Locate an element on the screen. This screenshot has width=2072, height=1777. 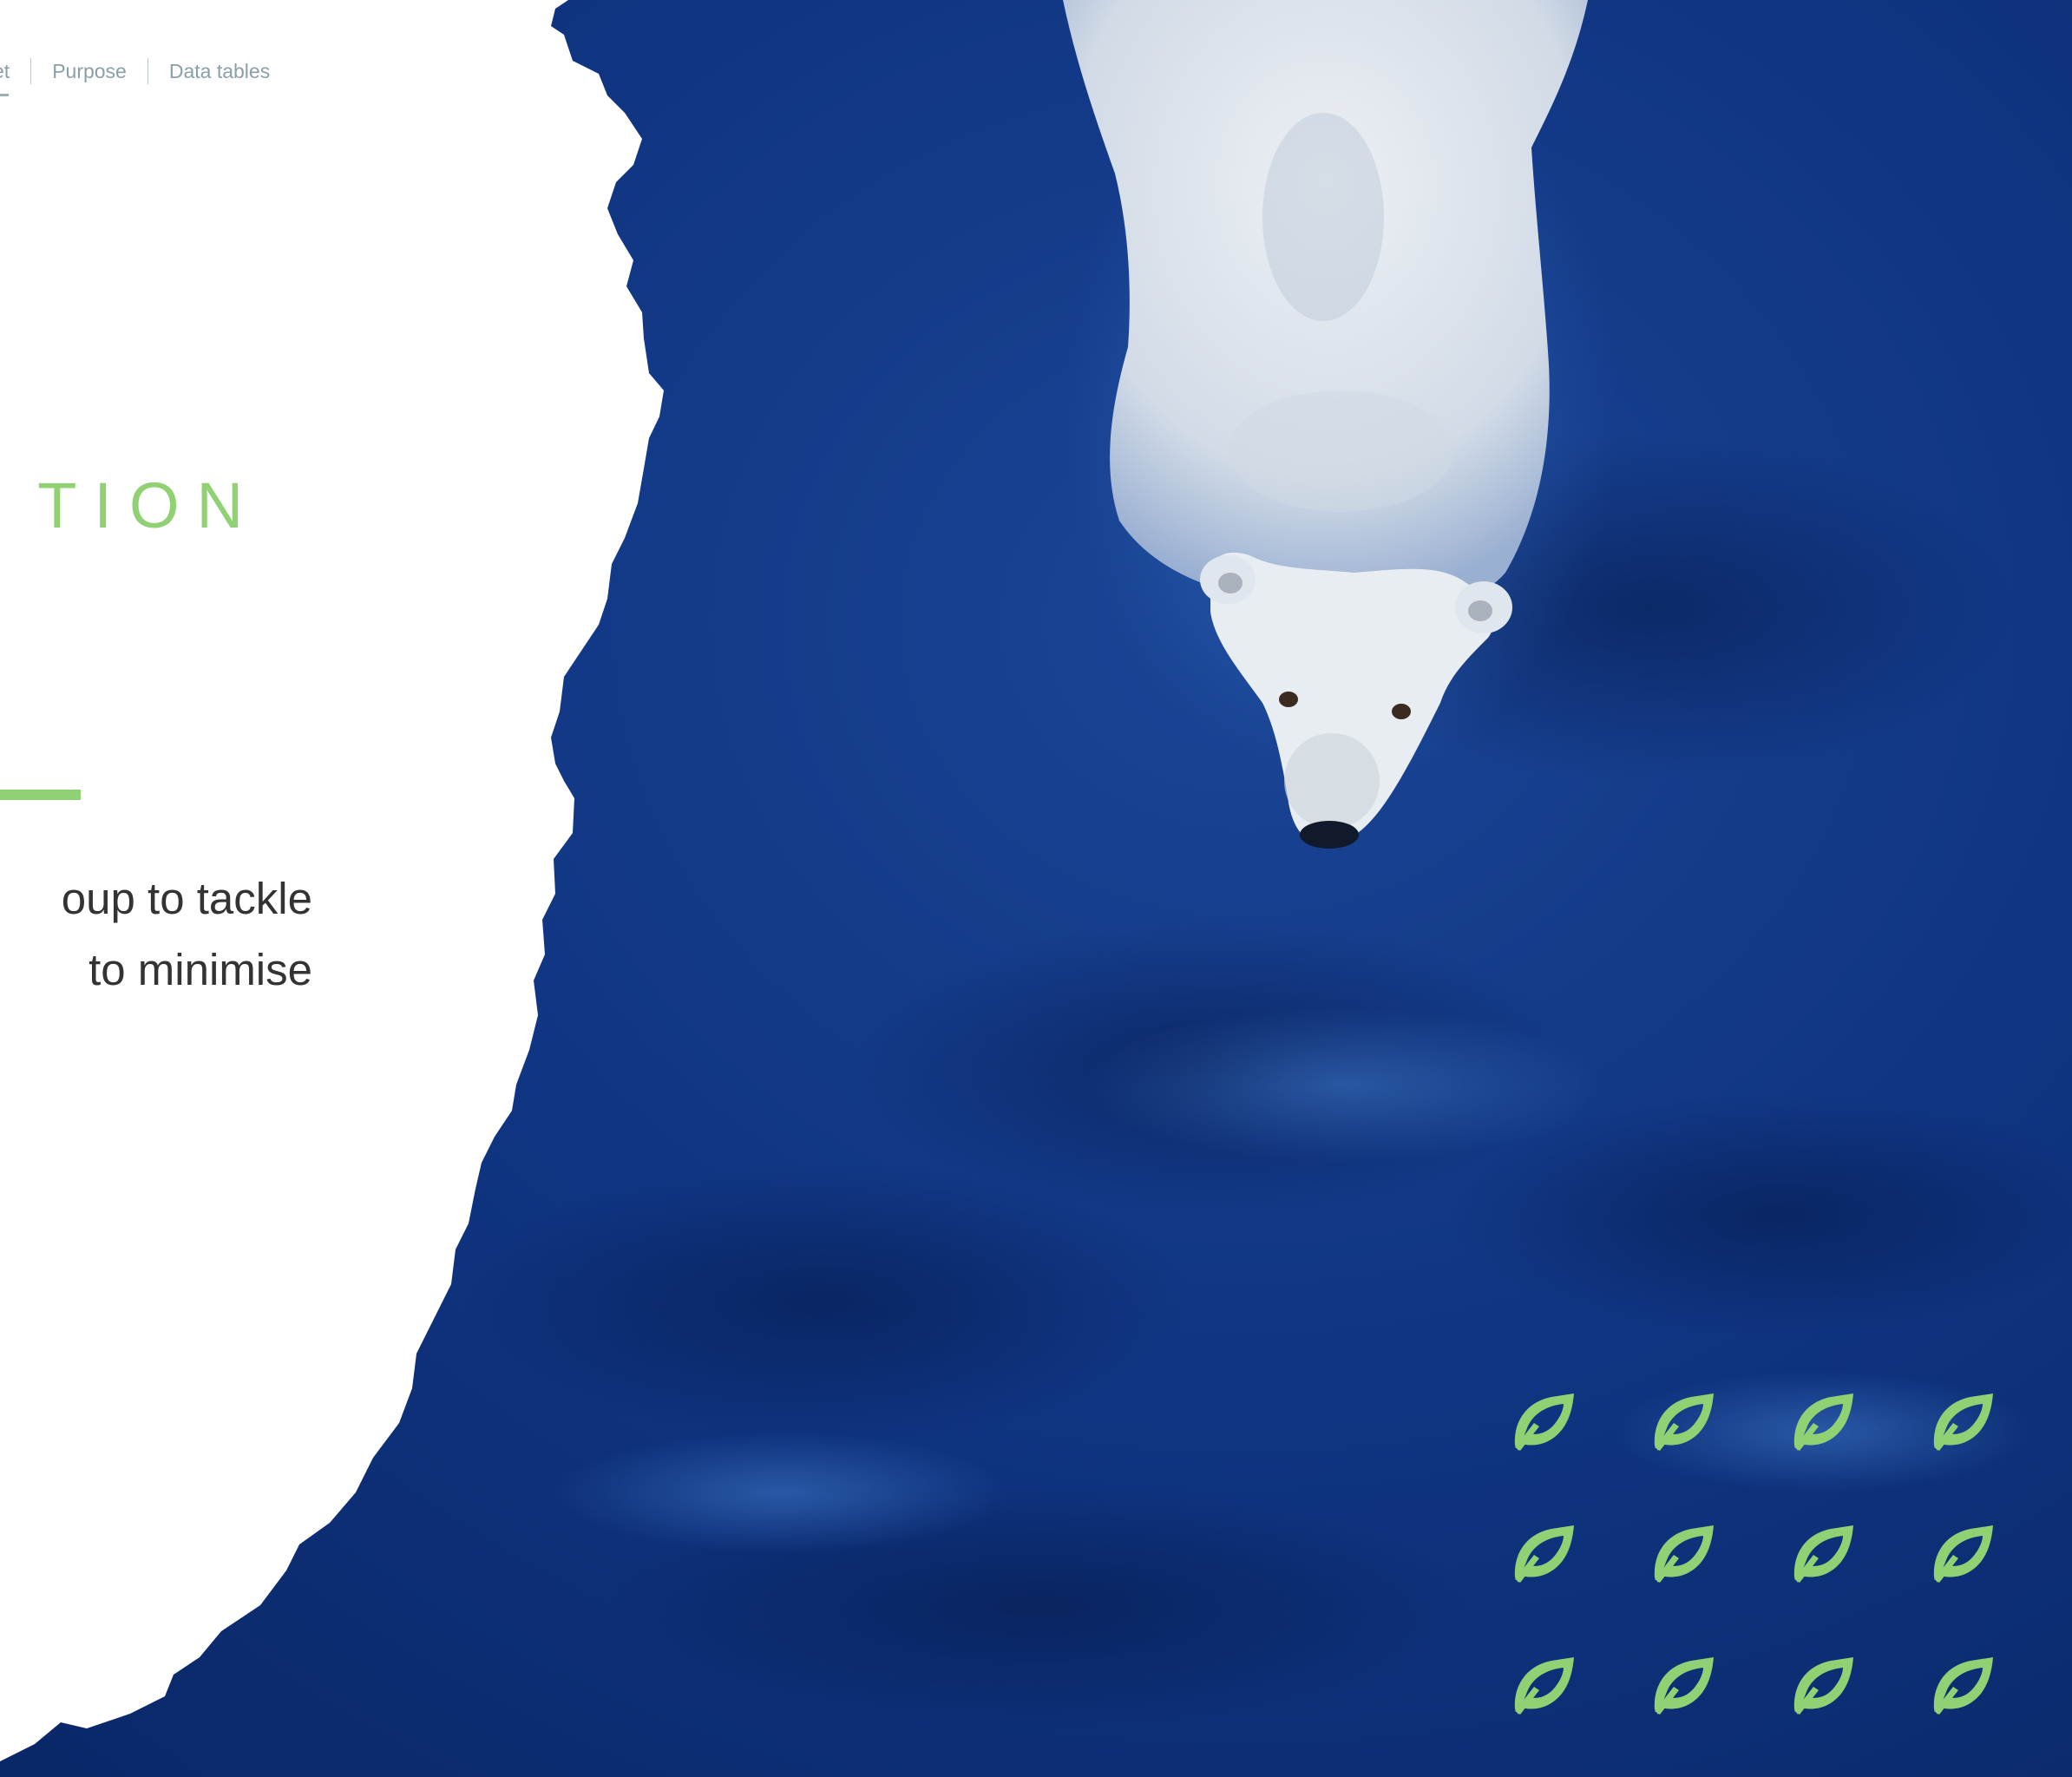
nav-item-current: et is located at coordinates (15, 77).